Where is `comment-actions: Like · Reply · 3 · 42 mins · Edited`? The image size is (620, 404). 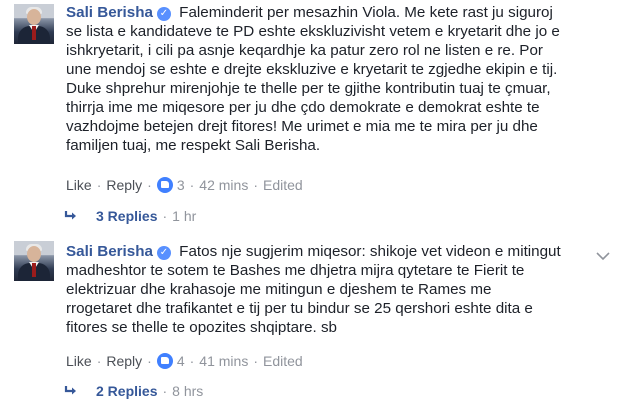
comment-actions: Like · Reply · 3 · 42 mins · Edited is located at coordinates (184, 185).